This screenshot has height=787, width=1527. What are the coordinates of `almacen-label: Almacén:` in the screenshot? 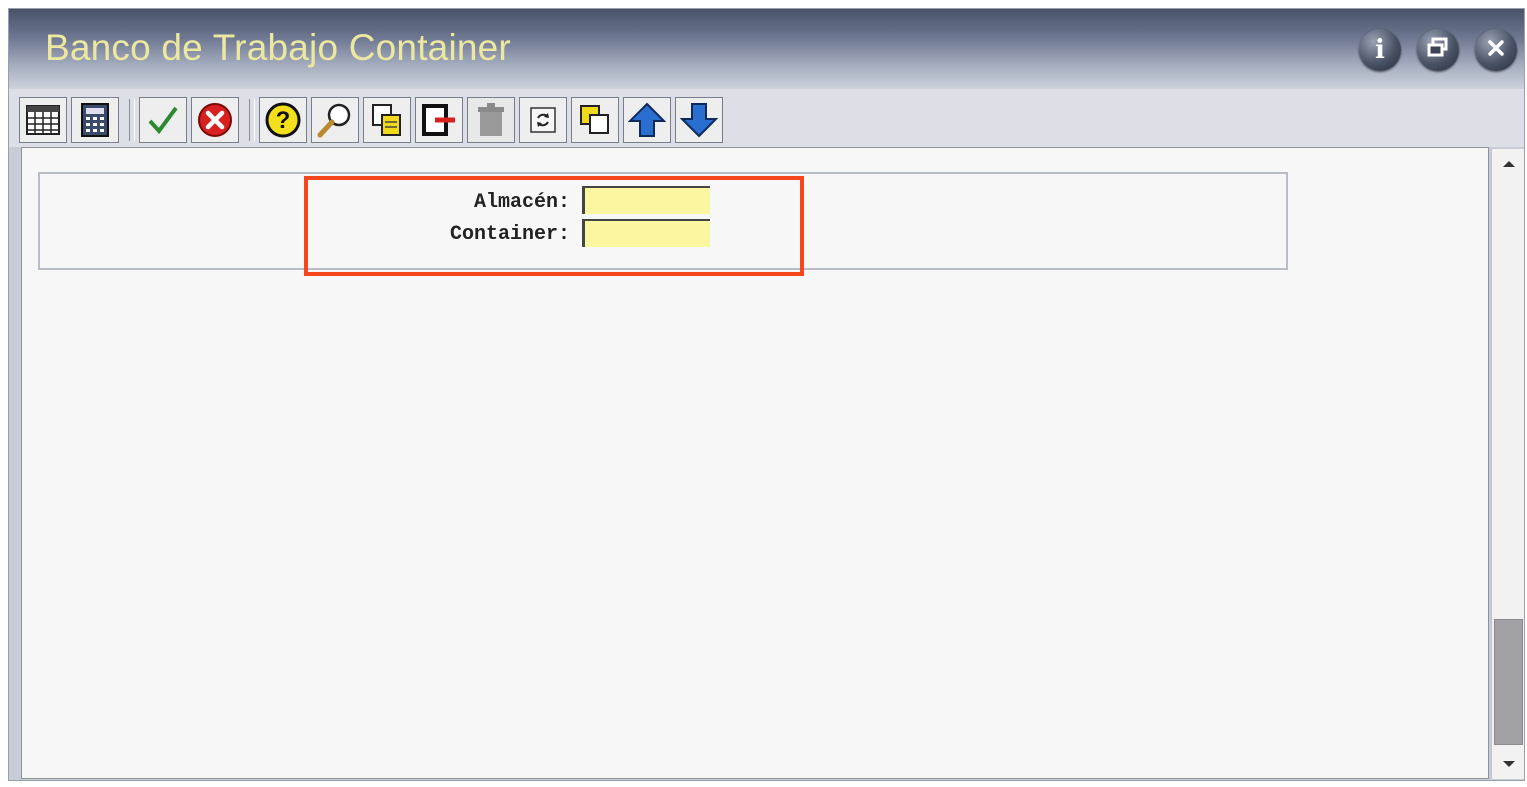 It's located at (521, 202).